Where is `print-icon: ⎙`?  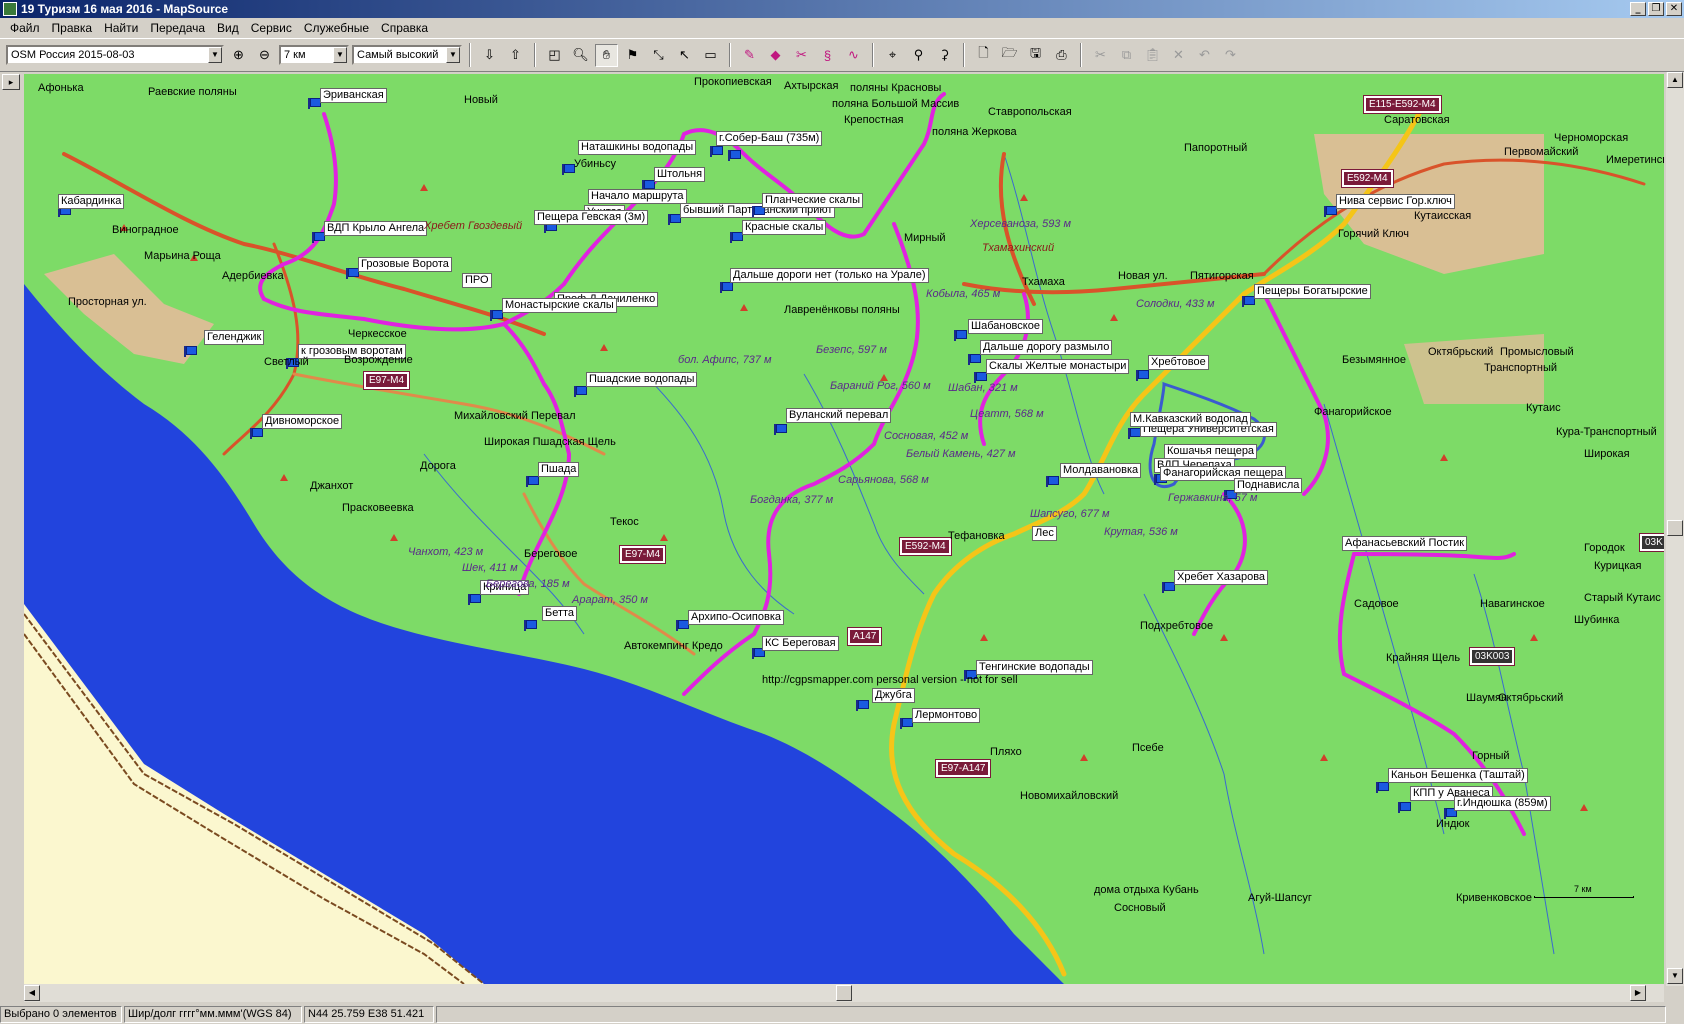 print-icon: ⎙ is located at coordinates (1061, 55).